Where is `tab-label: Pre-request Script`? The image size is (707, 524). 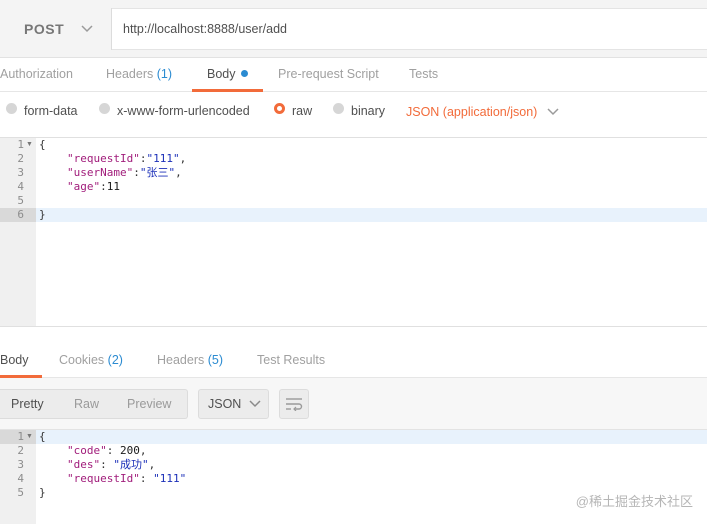
tab-label: Pre-request Script is located at coordinates (328, 74).